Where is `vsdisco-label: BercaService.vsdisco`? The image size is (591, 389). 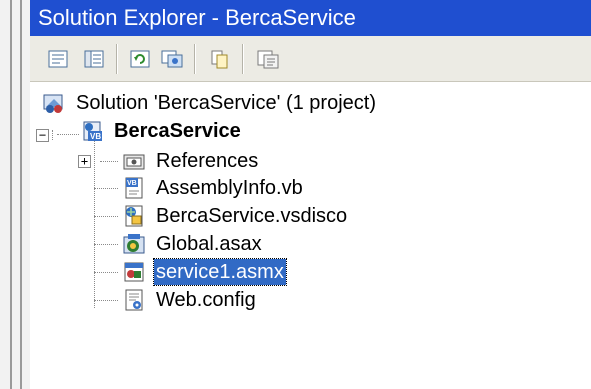
vsdisco-label: BercaService.vsdisco is located at coordinates (252, 216).